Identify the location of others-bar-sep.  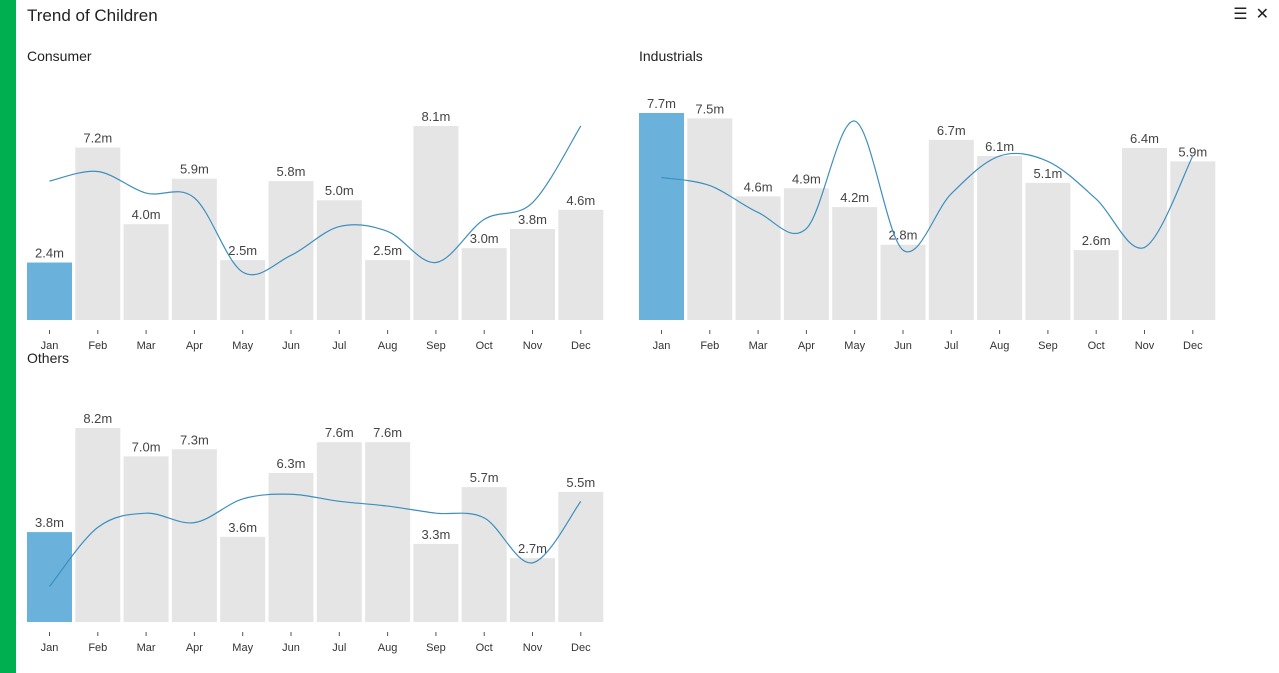
(436, 582).